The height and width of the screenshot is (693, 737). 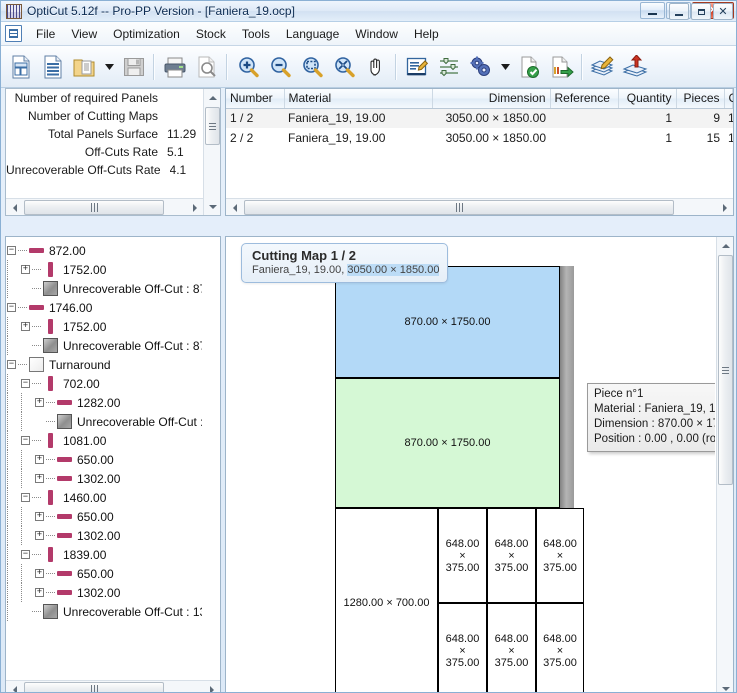 What do you see at coordinates (647, 99) in the screenshot?
I see `column-header-quantity: Quantity` at bounding box center [647, 99].